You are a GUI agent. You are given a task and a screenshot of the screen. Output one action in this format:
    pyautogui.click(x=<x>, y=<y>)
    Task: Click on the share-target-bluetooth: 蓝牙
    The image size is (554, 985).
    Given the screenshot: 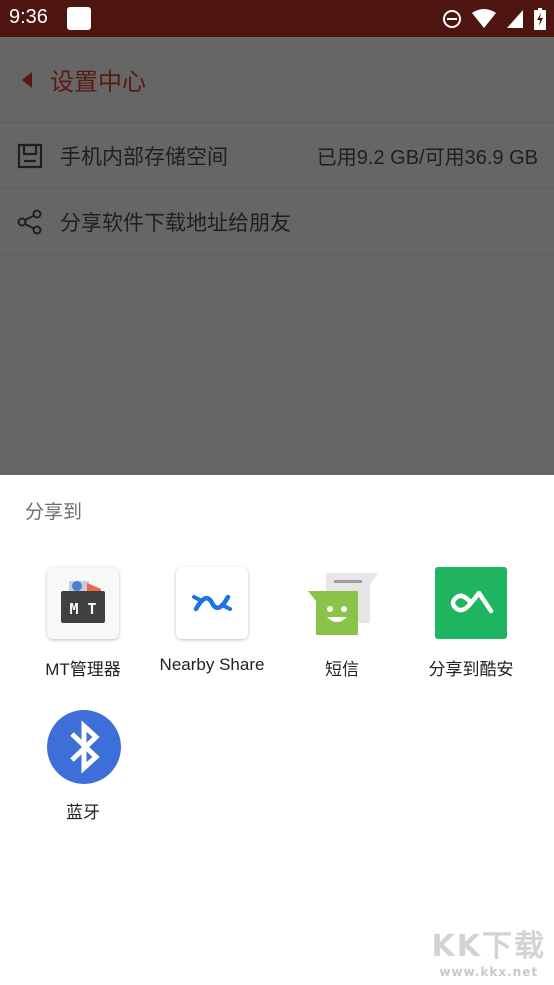 What is the action you would take?
    pyautogui.click(x=83, y=766)
    